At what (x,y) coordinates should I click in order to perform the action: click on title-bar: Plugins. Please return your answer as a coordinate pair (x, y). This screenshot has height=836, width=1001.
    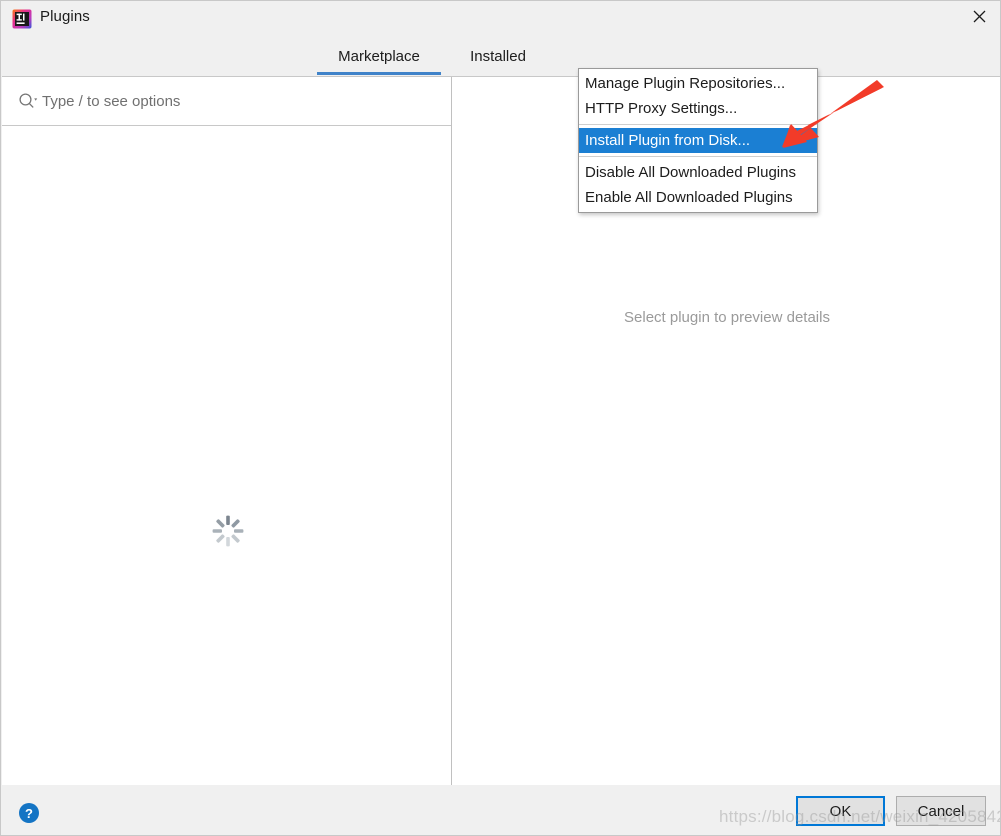
    Looking at the image, I should click on (500, 19).